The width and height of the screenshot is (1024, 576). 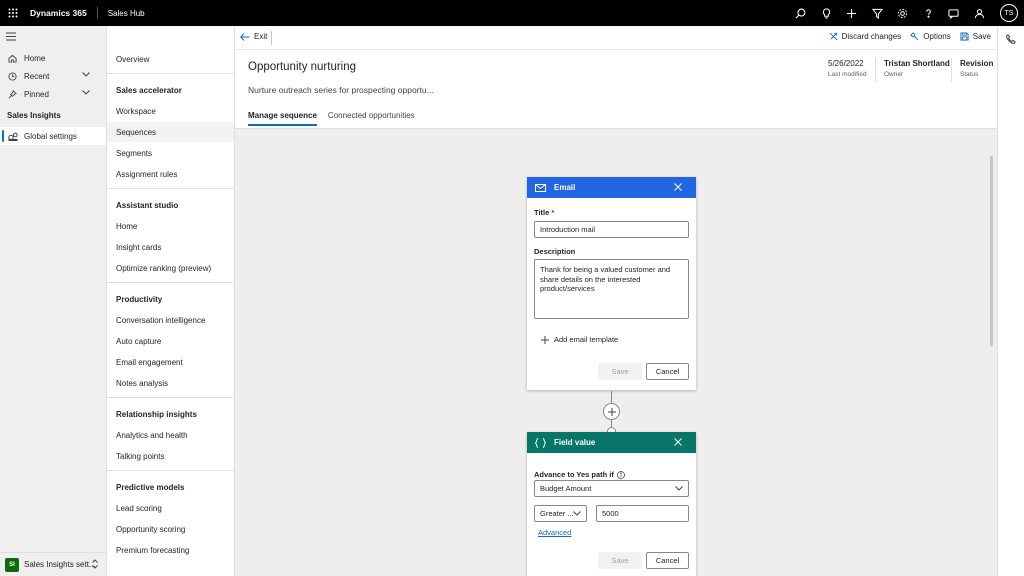 What do you see at coordinates (13, 136) in the screenshot?
I see `settings-group-icon` at bounding box center [13, 136].